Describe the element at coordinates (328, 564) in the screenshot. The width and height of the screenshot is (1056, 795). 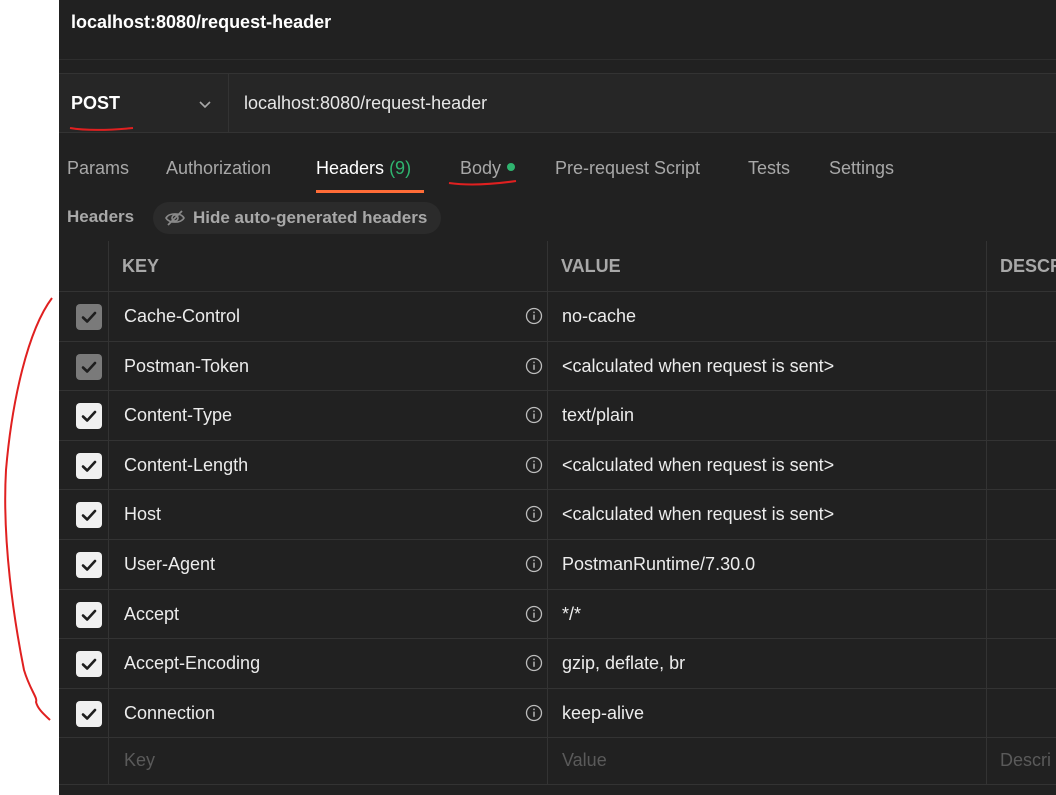
I see `row-key-cell: User-Agent` at that location.